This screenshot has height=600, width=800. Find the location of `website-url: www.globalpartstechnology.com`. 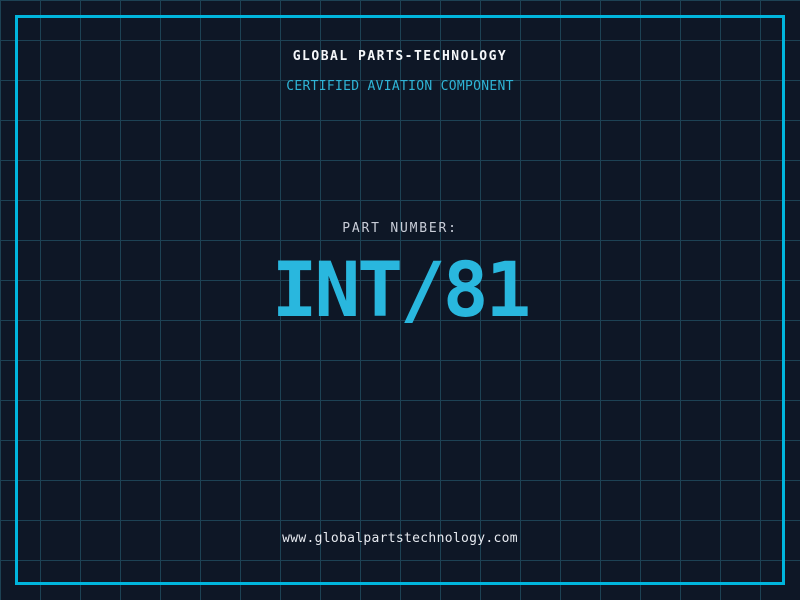

website-url: www.globalpartstechnology.com is located at coordinates (400, 538).